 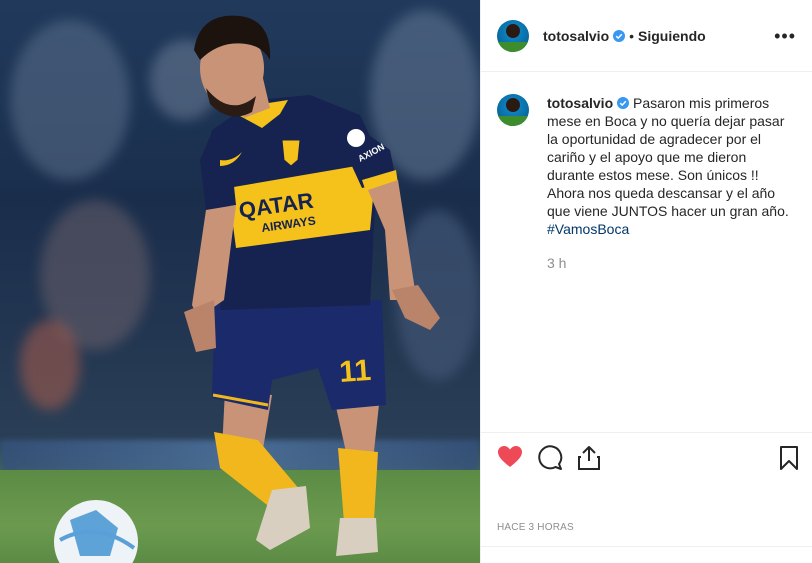 What do you see at coordinates (550, 458) in the screenshot?
I see `comment-icon` at bounding box center [550, 458].